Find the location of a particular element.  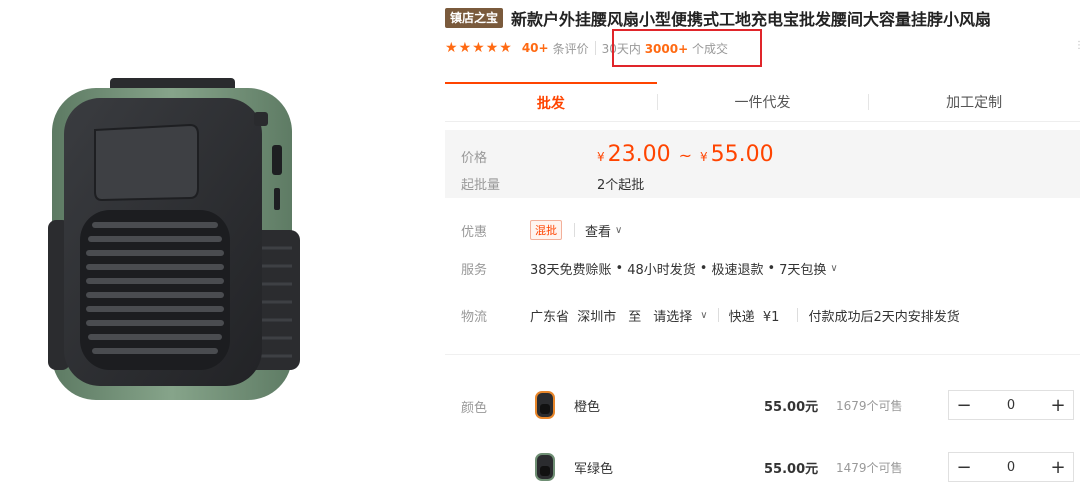

product-title: 新款户外挂腰风扇小型便携式工地充电宝批发腰间大容量挂脖小风扇 is located at coordinates (751, 19).